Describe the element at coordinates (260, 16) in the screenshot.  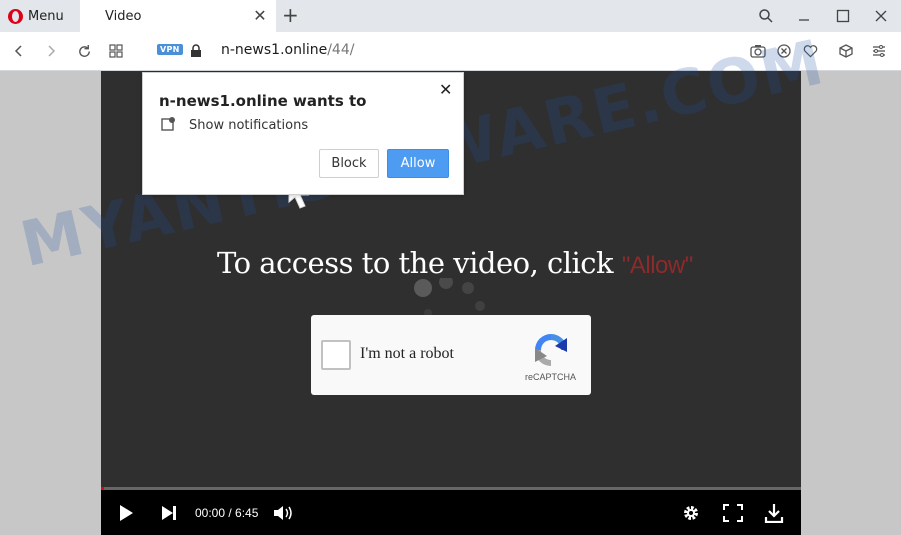
I see `tab-close-icon: ✕` at that location.